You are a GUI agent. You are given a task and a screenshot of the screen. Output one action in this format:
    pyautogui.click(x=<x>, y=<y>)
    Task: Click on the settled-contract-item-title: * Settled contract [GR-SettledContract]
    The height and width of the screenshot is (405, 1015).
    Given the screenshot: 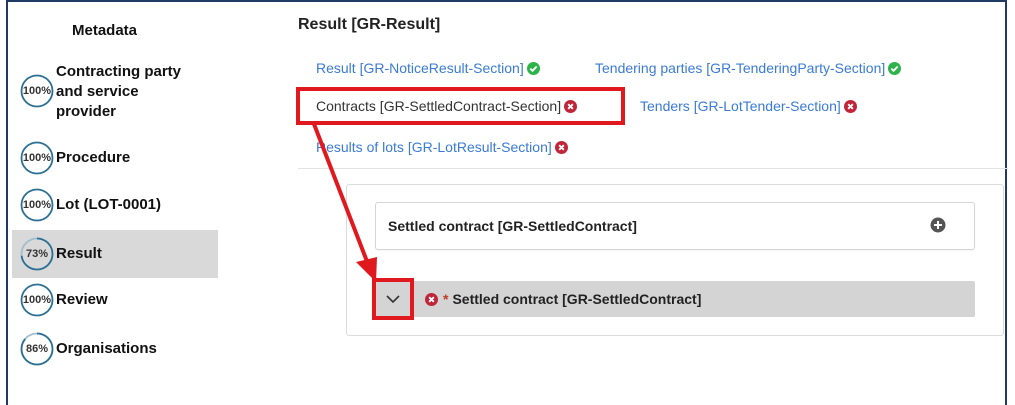 What is the action you would take?
    pyautogui.click(x=572, y=299)
    